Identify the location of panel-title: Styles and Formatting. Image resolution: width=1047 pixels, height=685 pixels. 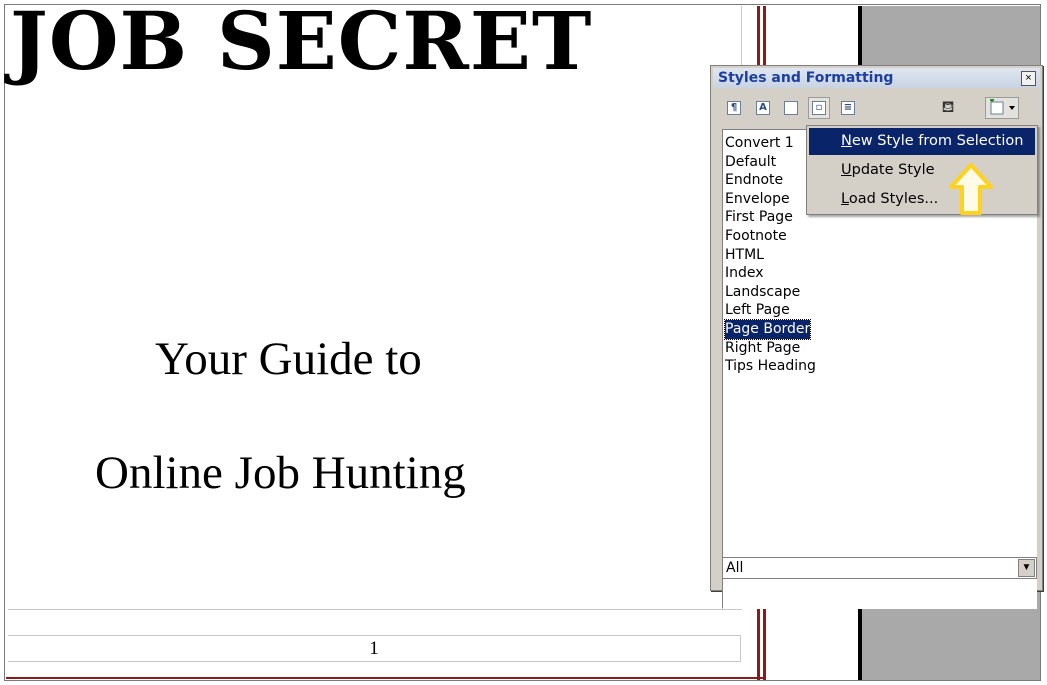
(806, 78).